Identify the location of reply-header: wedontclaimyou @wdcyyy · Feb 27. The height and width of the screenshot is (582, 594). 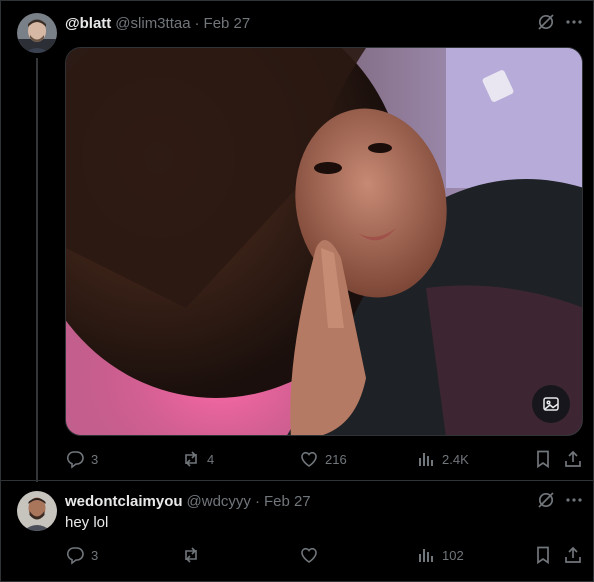
(188, 501).